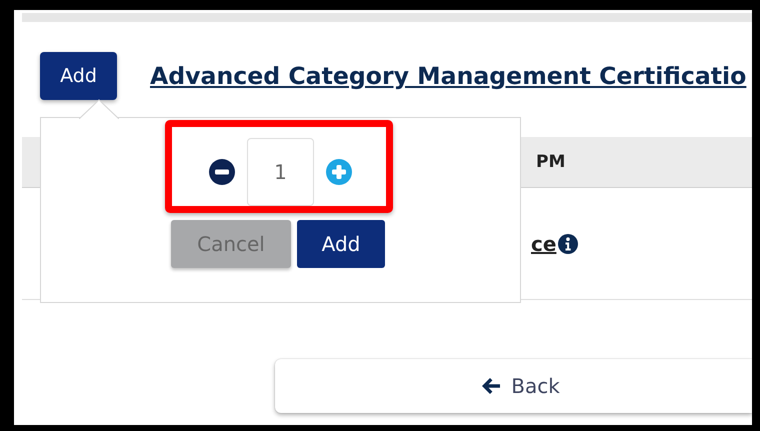  Describe the element at coordinates (448, 76) in the screenshot. I see `course-title-link: Advanced Category Management Certificatio` at that location.